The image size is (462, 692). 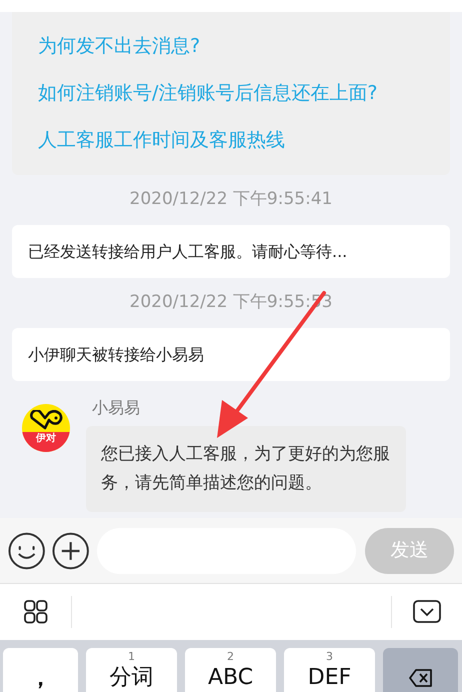 I want to click on keyboard-key: 3 DEF, so click(x=329, y=670).